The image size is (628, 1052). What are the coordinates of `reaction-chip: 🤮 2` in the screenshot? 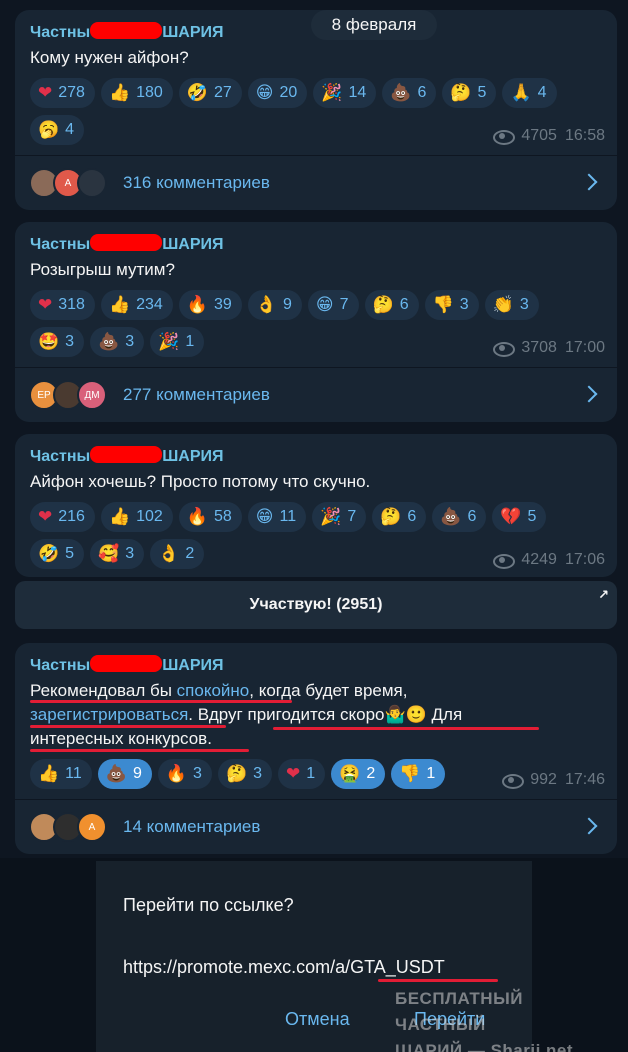 It's located at (358, 774).